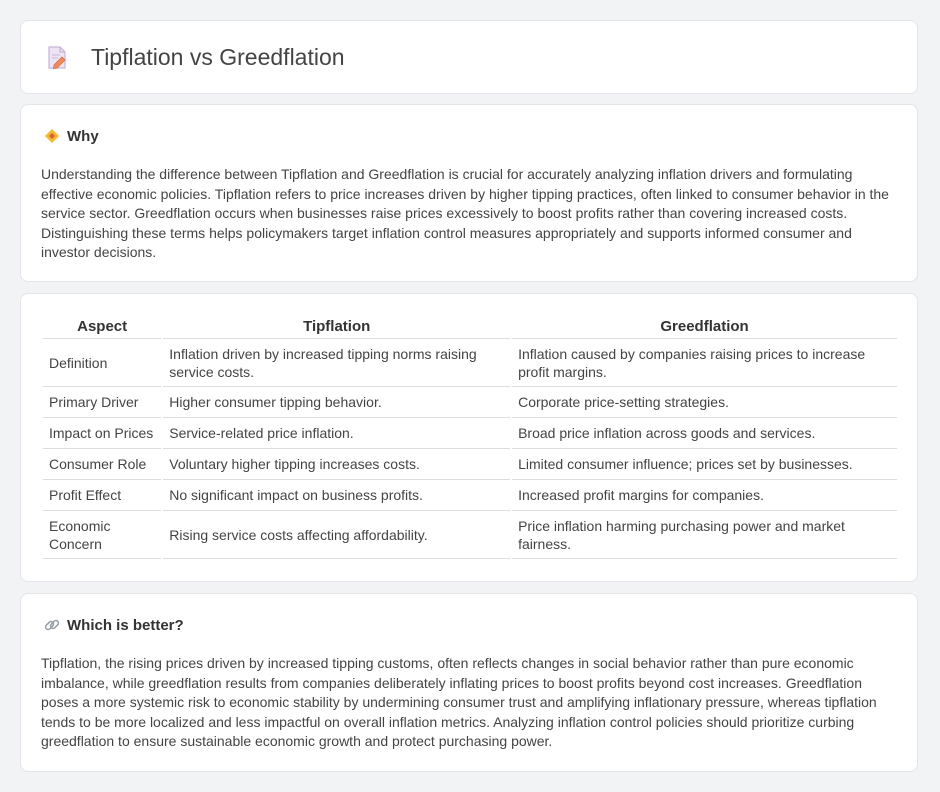 Image resolution: width=940 pixels, height=792 pixels. I want to click on which-is-better-heading: Which is better?, so click(125, 625).